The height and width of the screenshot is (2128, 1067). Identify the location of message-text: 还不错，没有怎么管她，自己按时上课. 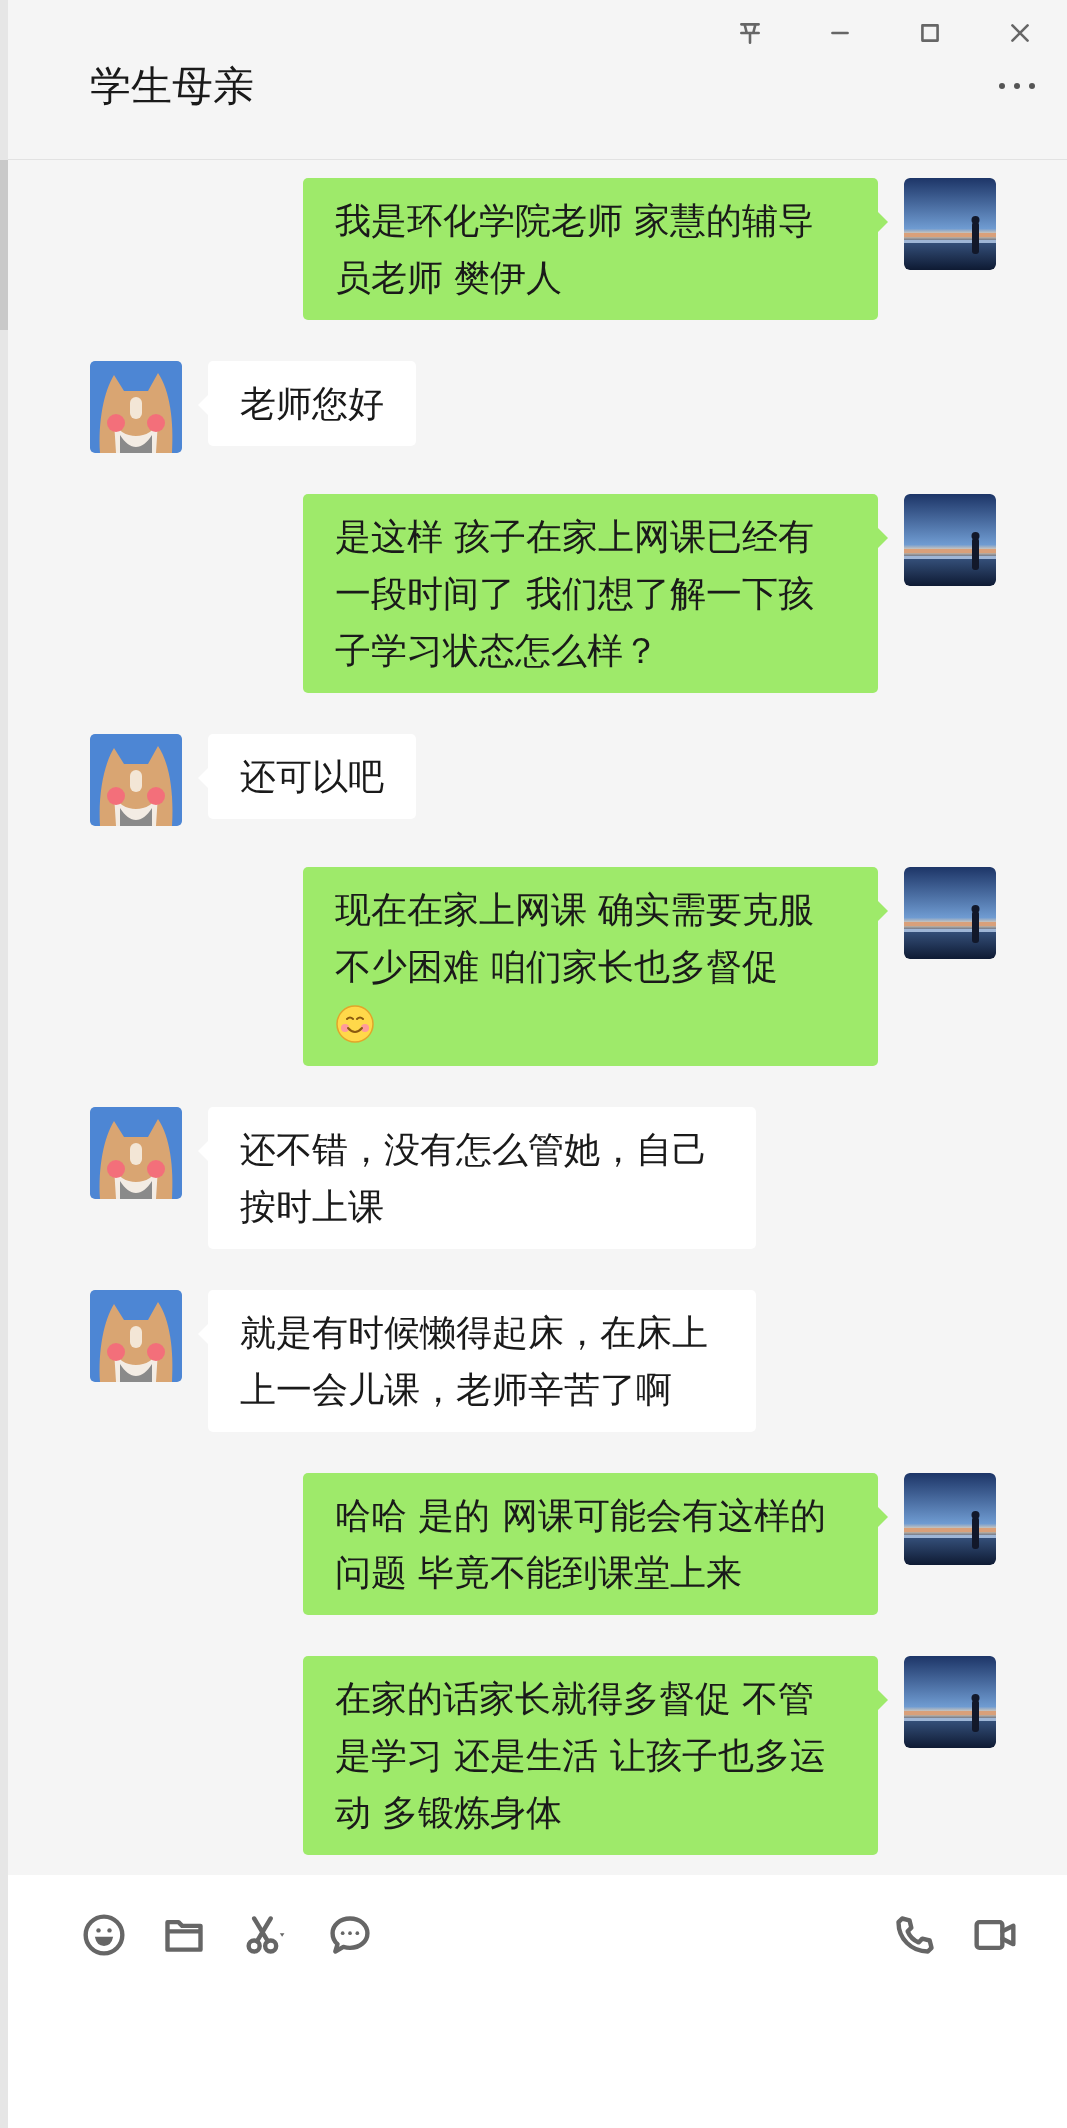
(474, 1178).